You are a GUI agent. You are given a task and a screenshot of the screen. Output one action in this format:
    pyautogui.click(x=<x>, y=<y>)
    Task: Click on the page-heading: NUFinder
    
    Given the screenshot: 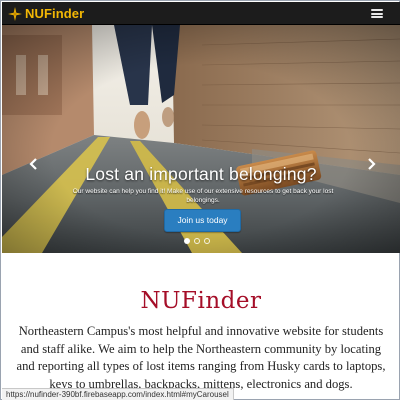 What is the action you would take?
    pyautogui.click(x=201, y=301)
    